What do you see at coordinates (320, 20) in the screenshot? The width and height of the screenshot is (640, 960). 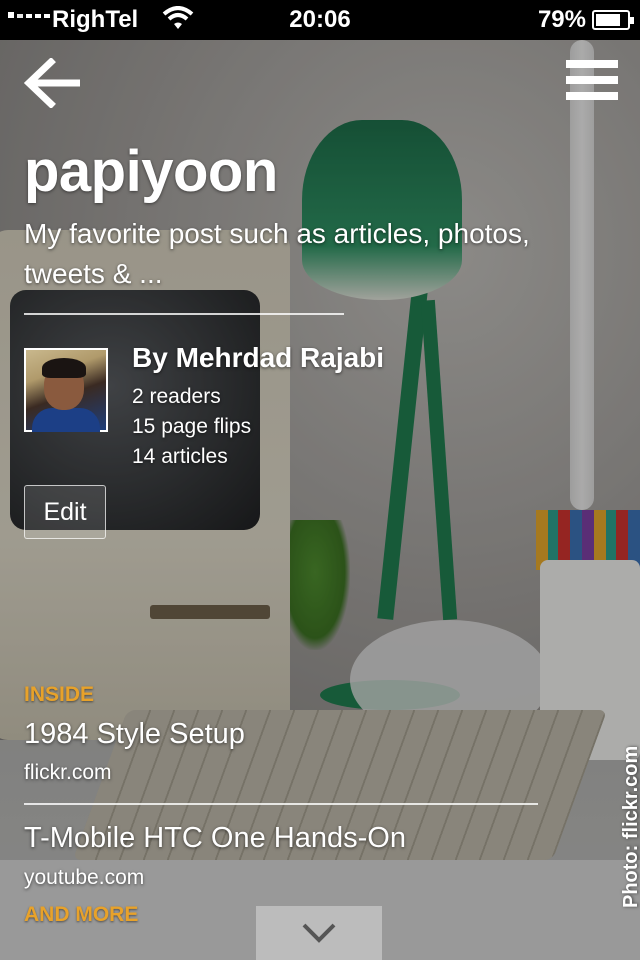 I see `status-bar: RighTel 20:06 79%` at bounding box center [320, 20].